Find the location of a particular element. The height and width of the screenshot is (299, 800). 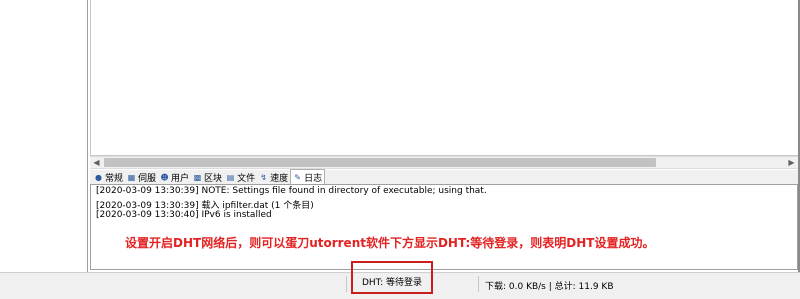

tab-label: 伺服 is located at coordinates (147, 179).